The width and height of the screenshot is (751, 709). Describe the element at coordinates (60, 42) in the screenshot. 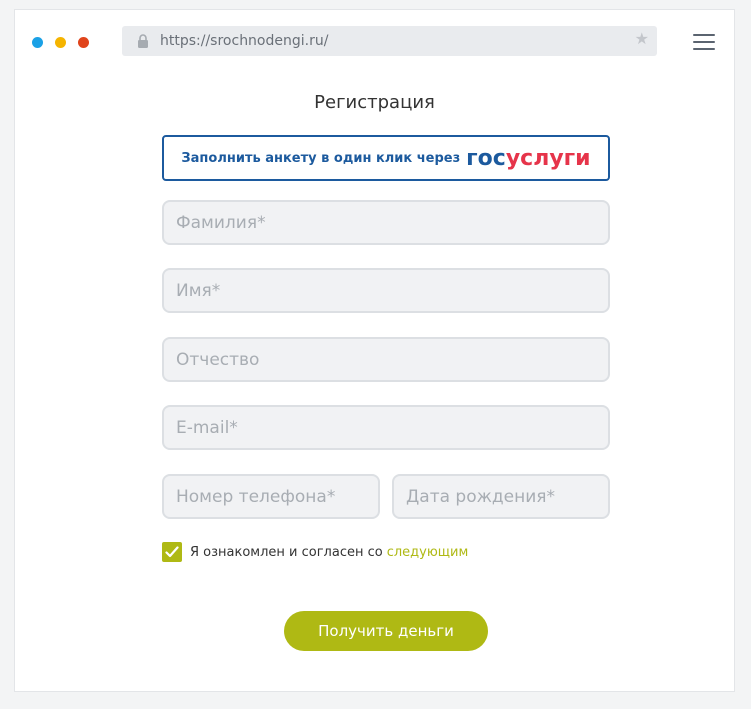

I see `window-dot-yellow` at that location.